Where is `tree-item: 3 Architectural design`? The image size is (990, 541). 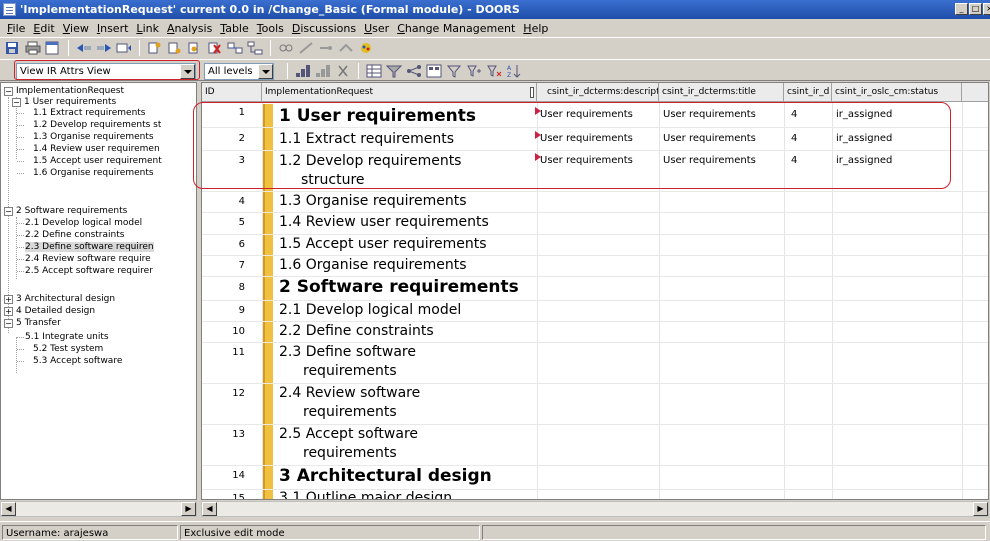 tree-item: 3 Architectural design is located at coordinates (65, 299).